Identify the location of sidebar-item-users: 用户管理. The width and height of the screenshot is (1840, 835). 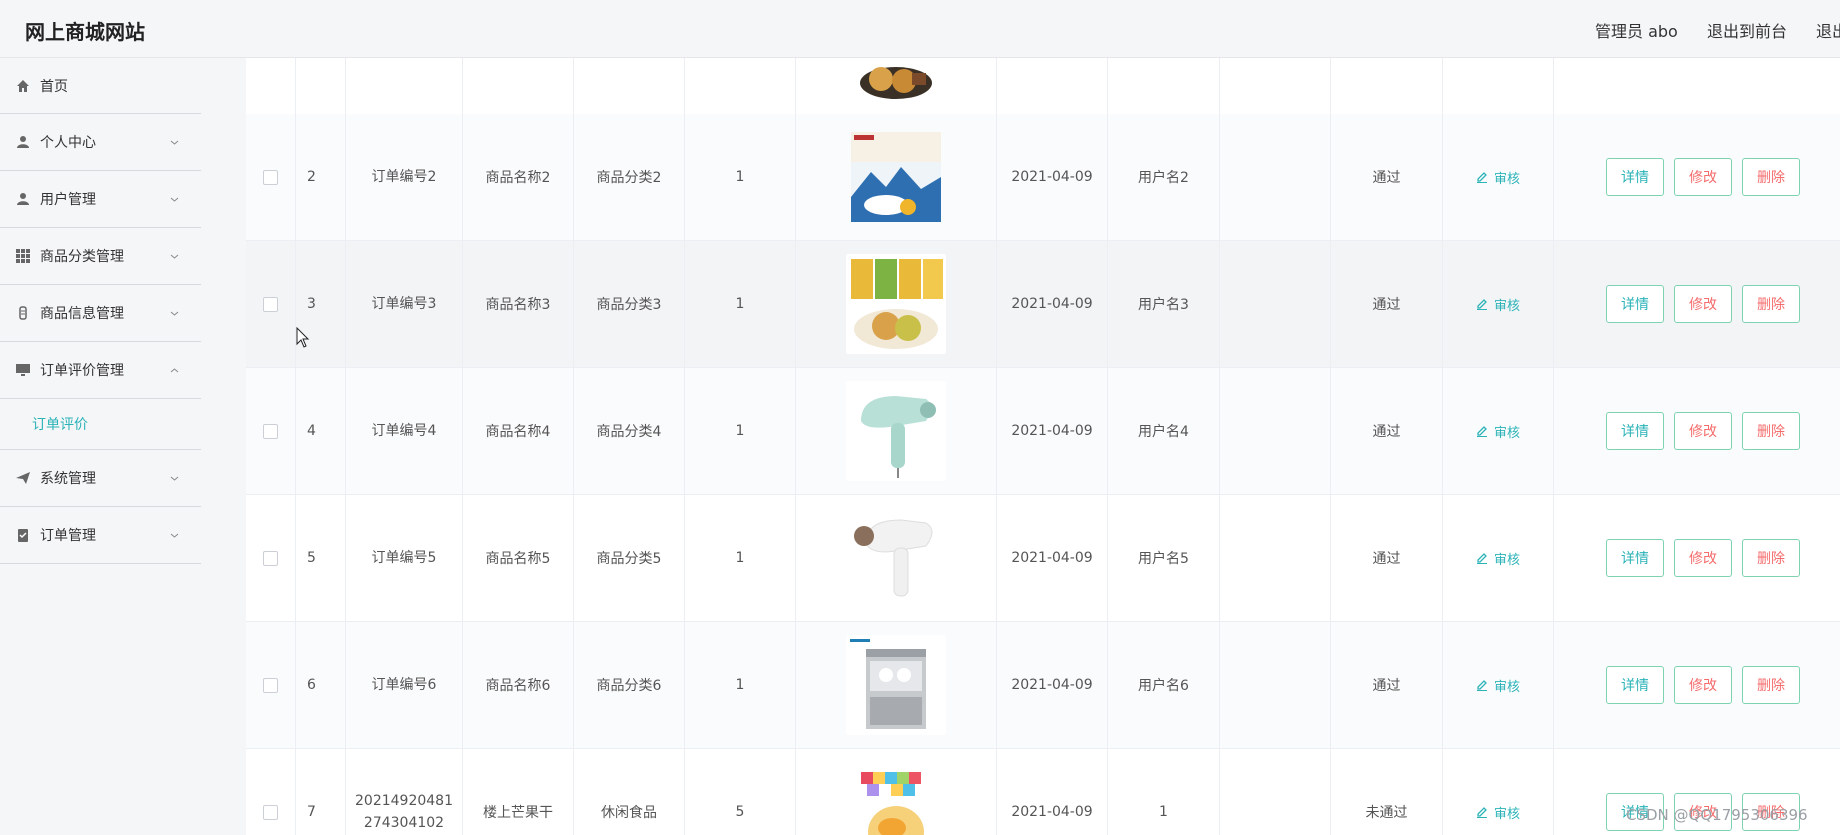
(100, 199).